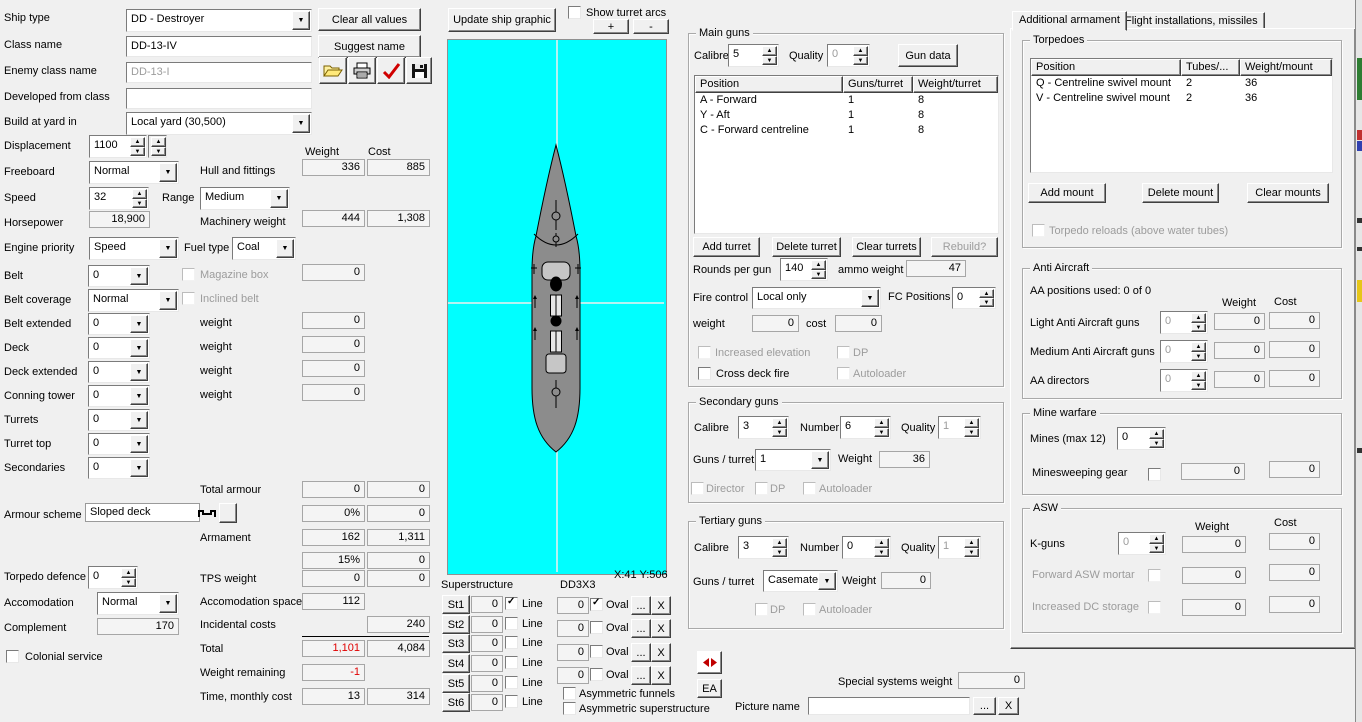 The height and width of the screenshot is (722, 1362). Describe the element at coordinates (846, 100) in the screenshot. I see `table-row: A - Forward 1 8` at that location.